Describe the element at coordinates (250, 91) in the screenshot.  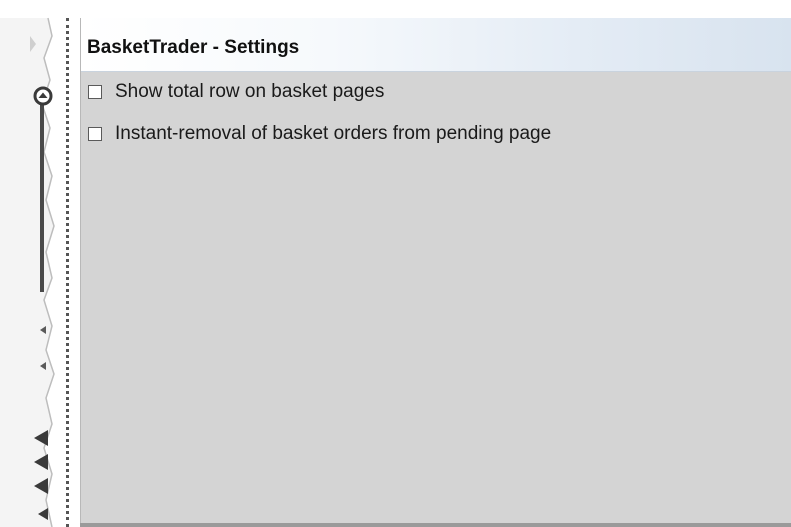
I see `show-total-row-label: Show total row on basket pages` at that location.